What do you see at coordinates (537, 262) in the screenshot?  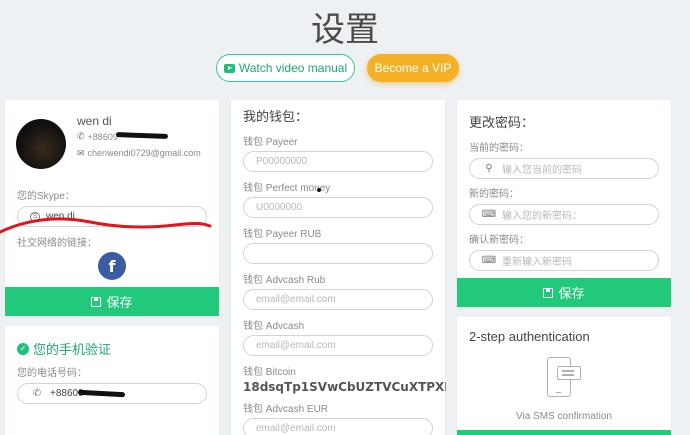 I see `confirm-password-placeholder: 重新输入新密码` at bounding box center [537, 262].